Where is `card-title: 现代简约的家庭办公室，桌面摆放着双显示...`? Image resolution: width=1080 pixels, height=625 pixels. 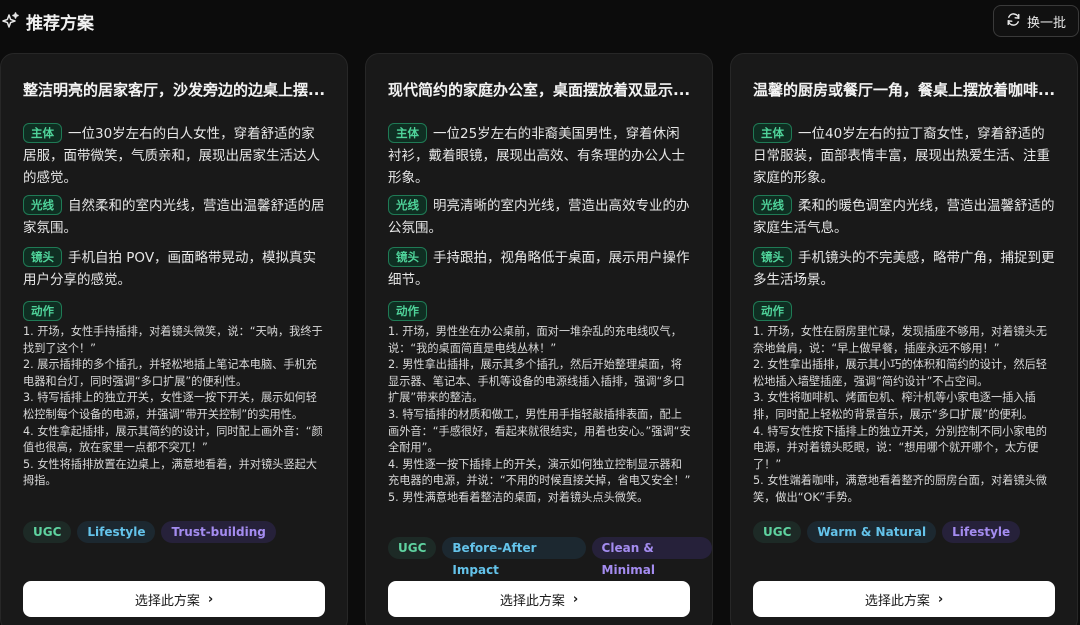
card-title: 现代简约的家庭办公室，桌面摆放着双显示... is located at coordinates (539, 90).